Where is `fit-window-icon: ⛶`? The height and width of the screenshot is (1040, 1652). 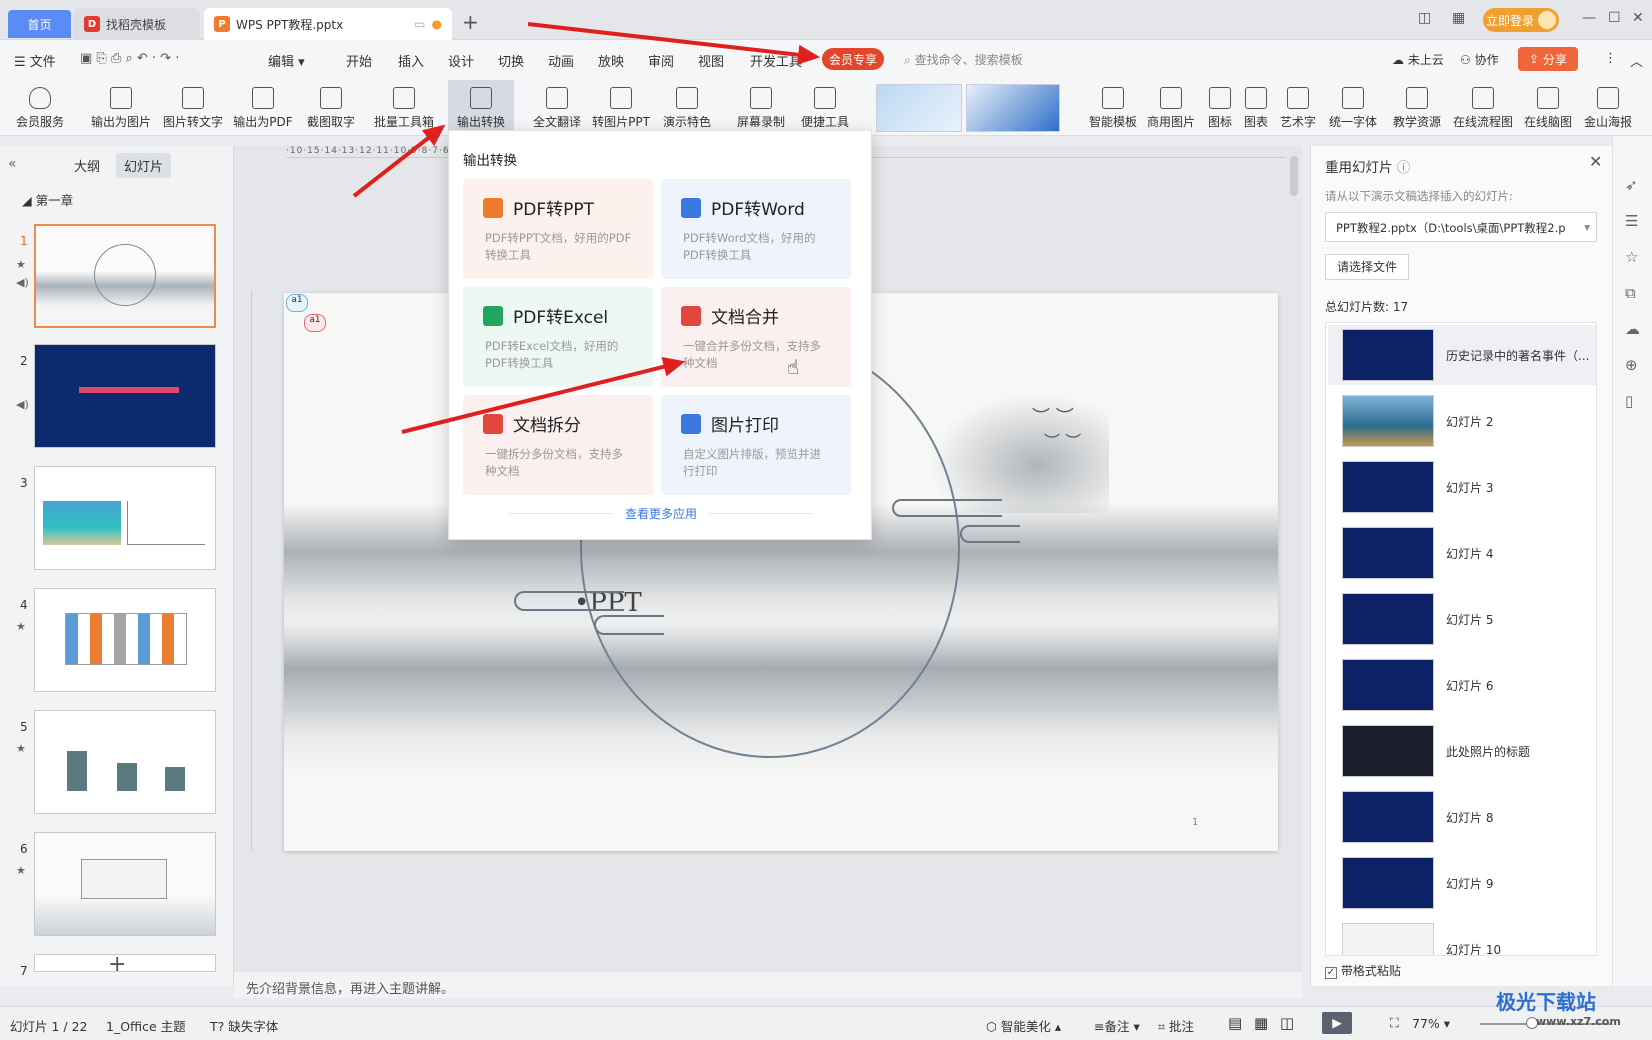
fit-window-icon: ⛶ is located at coordinates (1394, 1023).